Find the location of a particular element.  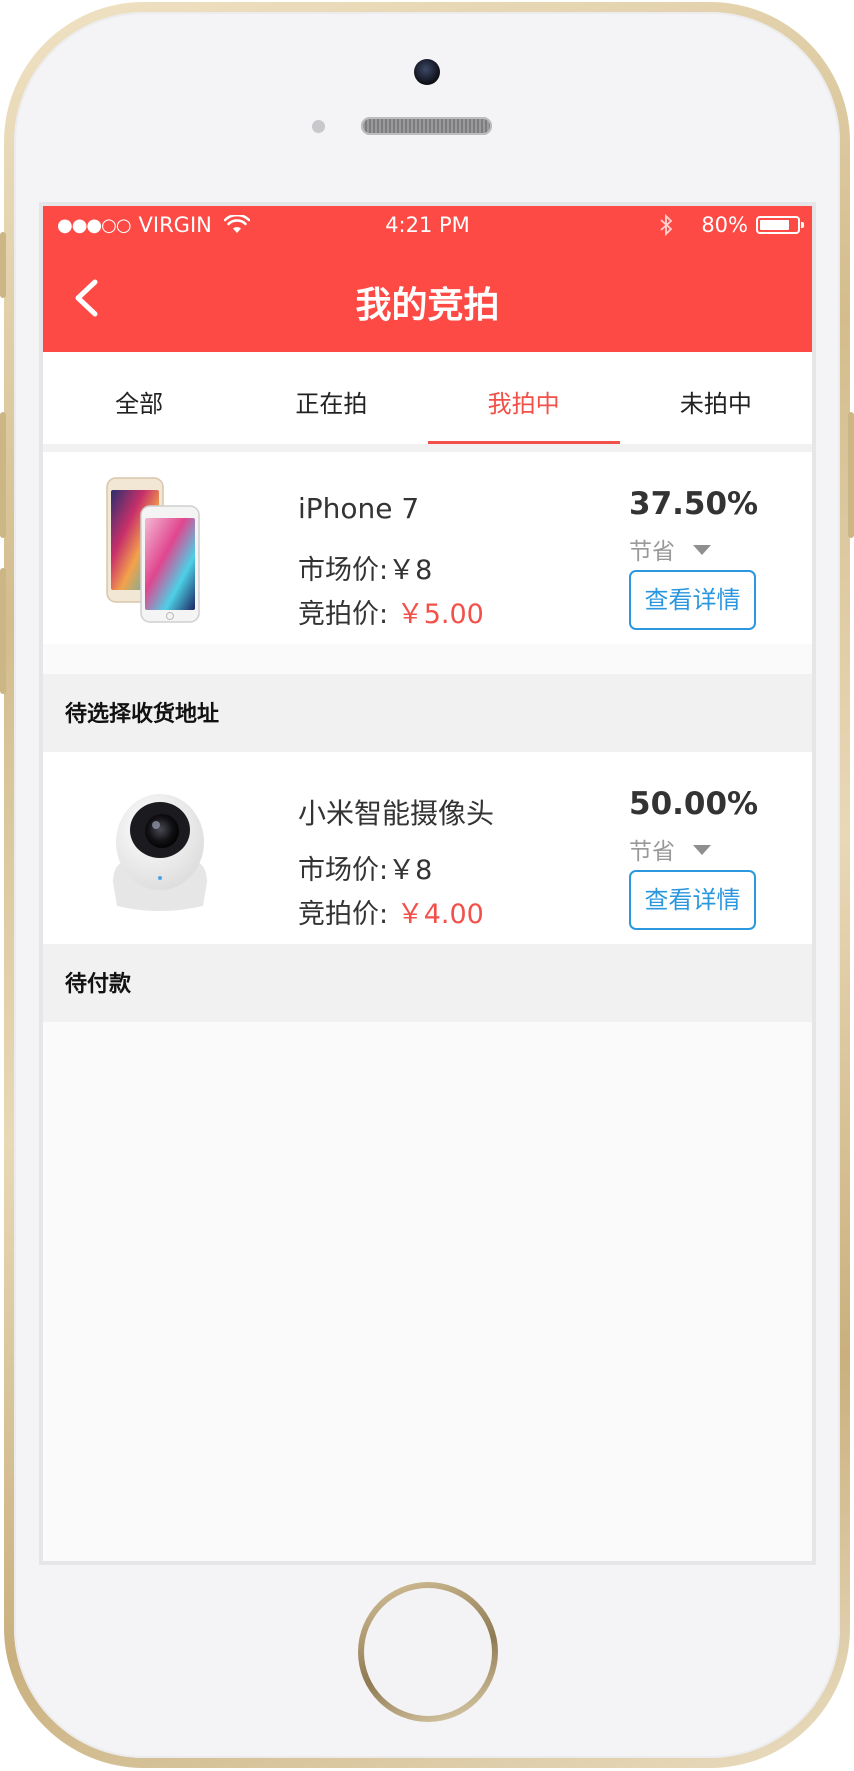

item-status-label: 待选择收货地址 is located at coordinates (427, 713).